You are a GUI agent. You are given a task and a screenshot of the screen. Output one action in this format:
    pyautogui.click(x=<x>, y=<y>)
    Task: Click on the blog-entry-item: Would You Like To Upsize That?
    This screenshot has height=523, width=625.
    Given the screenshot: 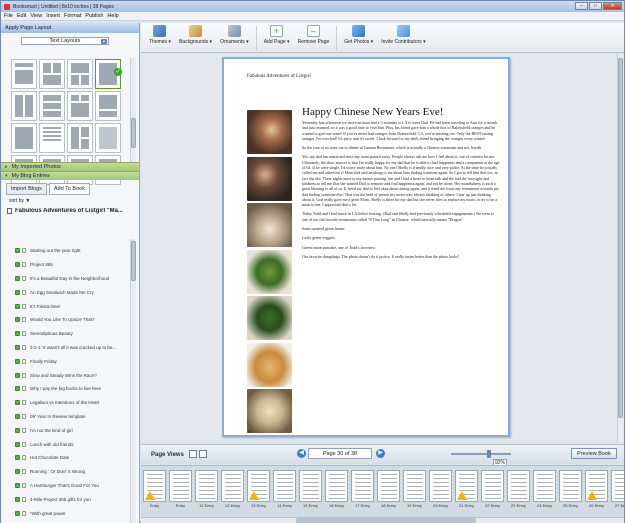 What is the action you would take?
    pyautogui.click(x=65, y=320)
    